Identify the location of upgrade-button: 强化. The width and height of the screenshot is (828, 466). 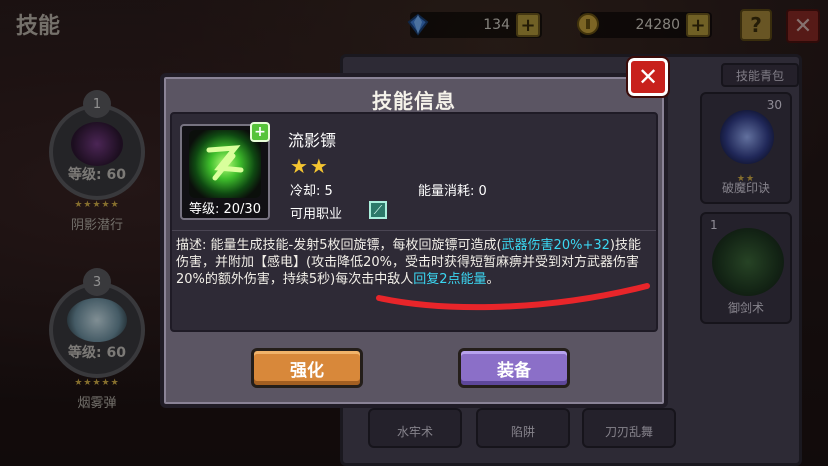
(307, 368).